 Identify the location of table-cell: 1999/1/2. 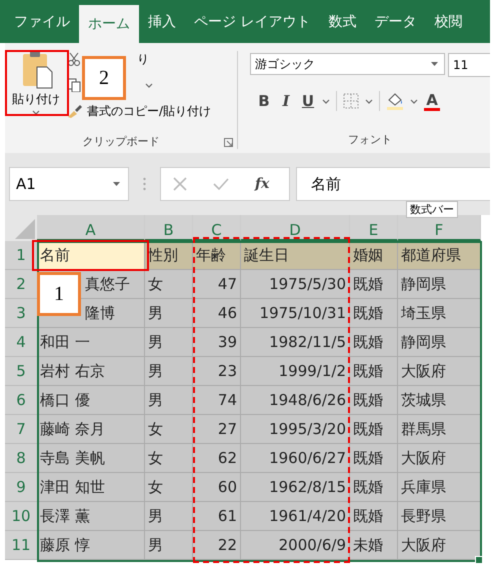
(295, 371).